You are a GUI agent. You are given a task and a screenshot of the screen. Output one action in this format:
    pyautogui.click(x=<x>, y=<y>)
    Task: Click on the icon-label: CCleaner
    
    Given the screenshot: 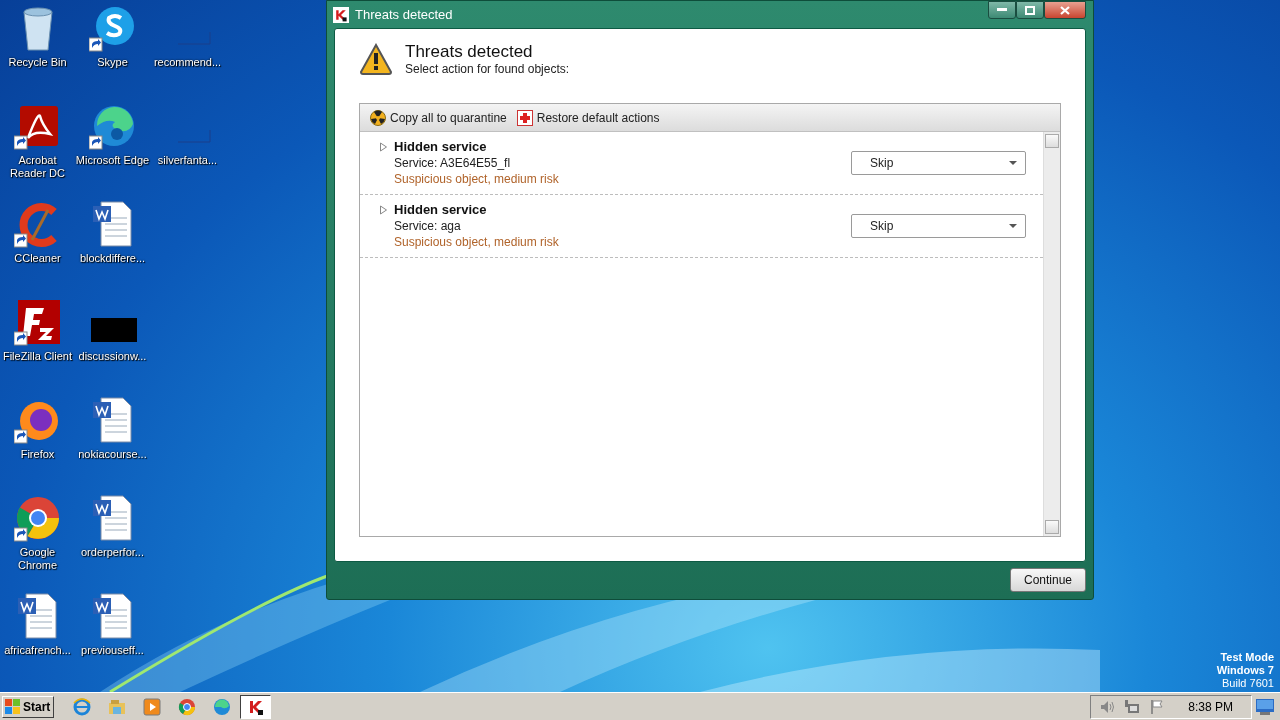 What is the action you would take?
    pyautogui.click(x=37, y=258)
    